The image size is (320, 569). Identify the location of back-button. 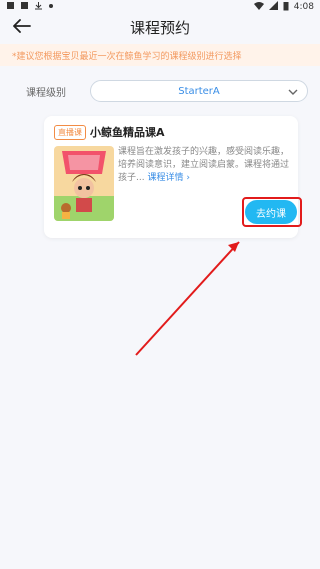
(22, 27).